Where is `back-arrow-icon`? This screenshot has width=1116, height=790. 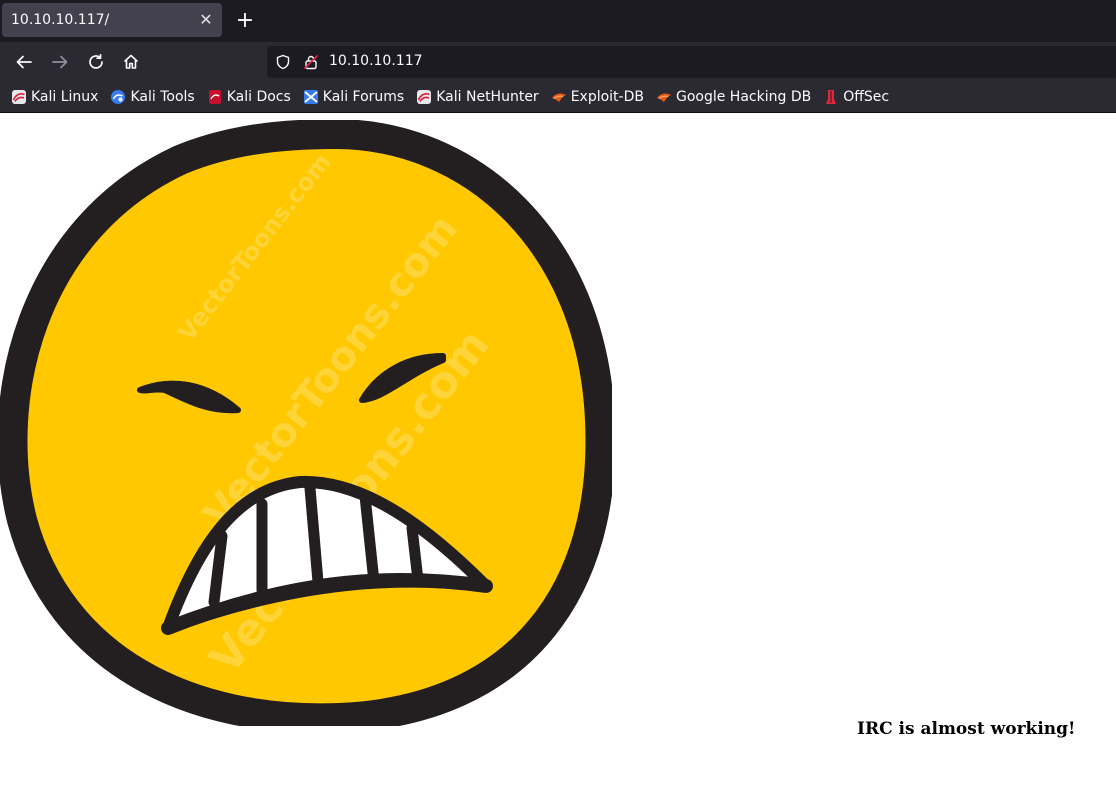
back-arrow-icon is located at coordinates (24, 62).